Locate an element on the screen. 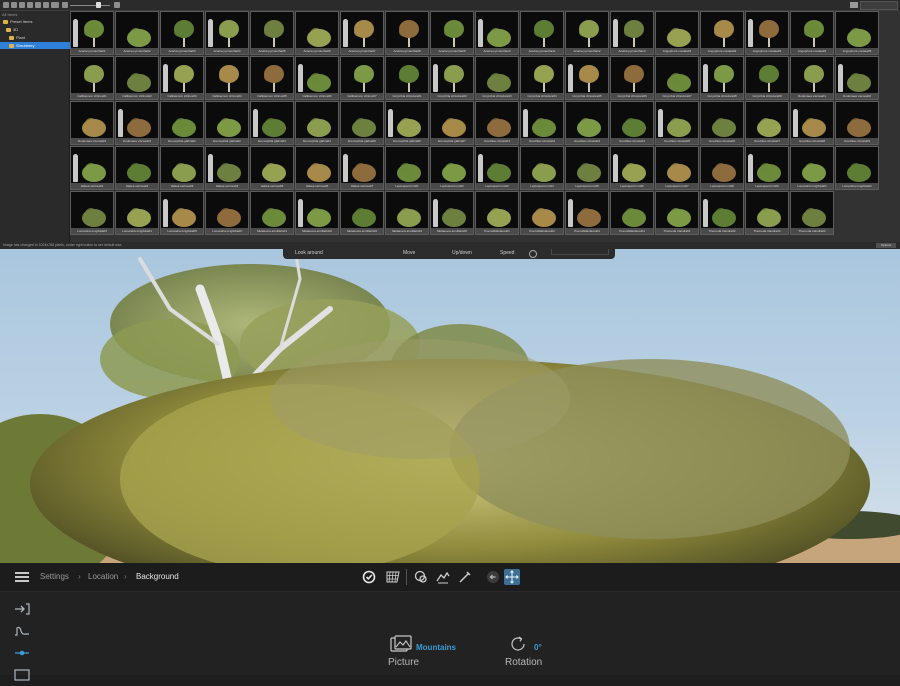 This screenshot has width=900, height=686. speed-field is located at coordinates (580, 252).